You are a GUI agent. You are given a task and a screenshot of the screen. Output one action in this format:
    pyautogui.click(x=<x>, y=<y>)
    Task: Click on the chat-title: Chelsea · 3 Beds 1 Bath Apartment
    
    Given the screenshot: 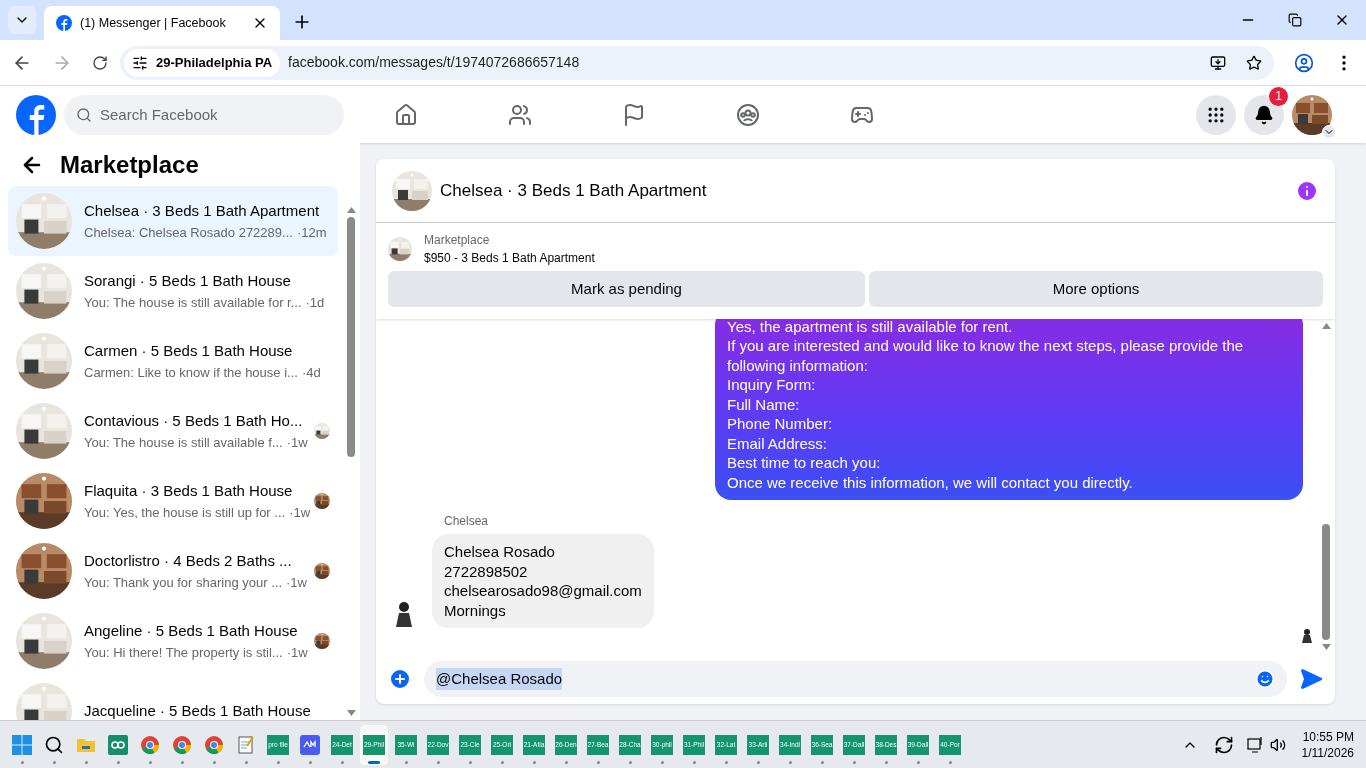 What is the action you would take?
    pyautogui.click(x=574, y=190)
    